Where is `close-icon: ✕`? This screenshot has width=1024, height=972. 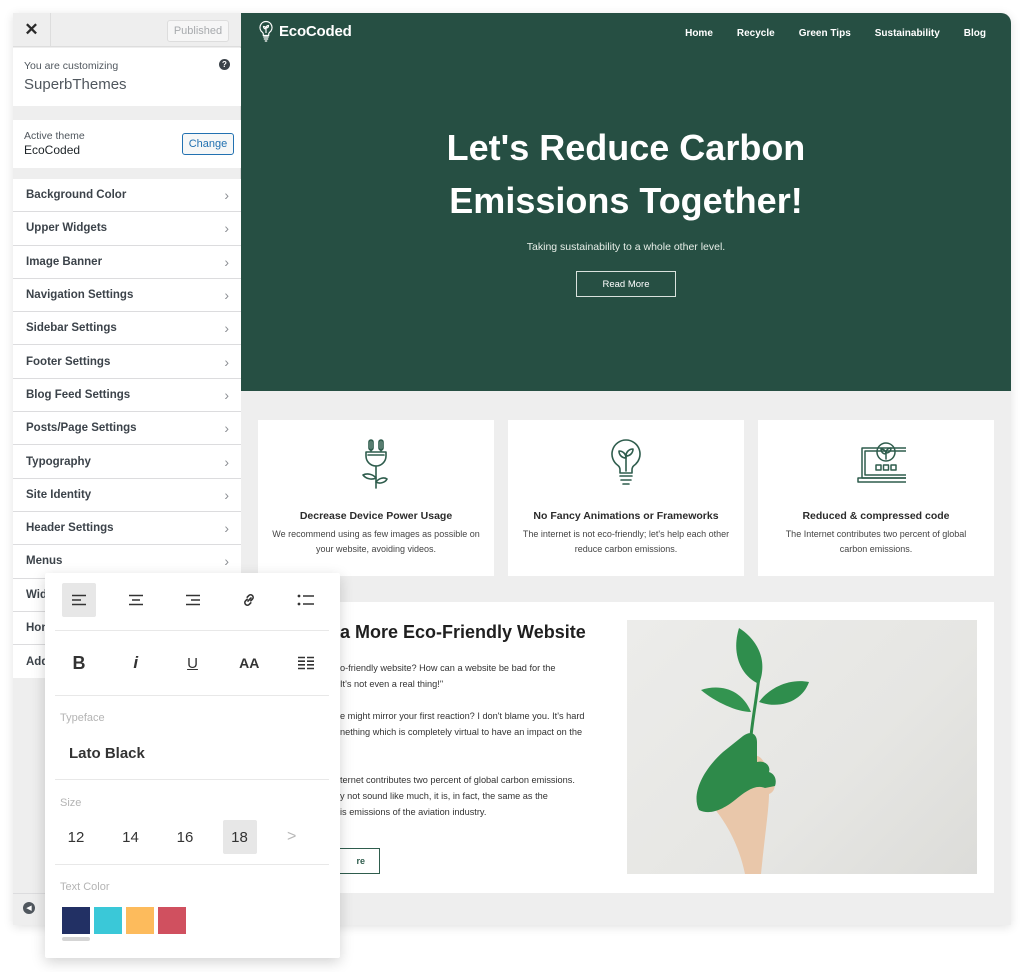
close-icon: ✕ is located at coordinates (31, 29).